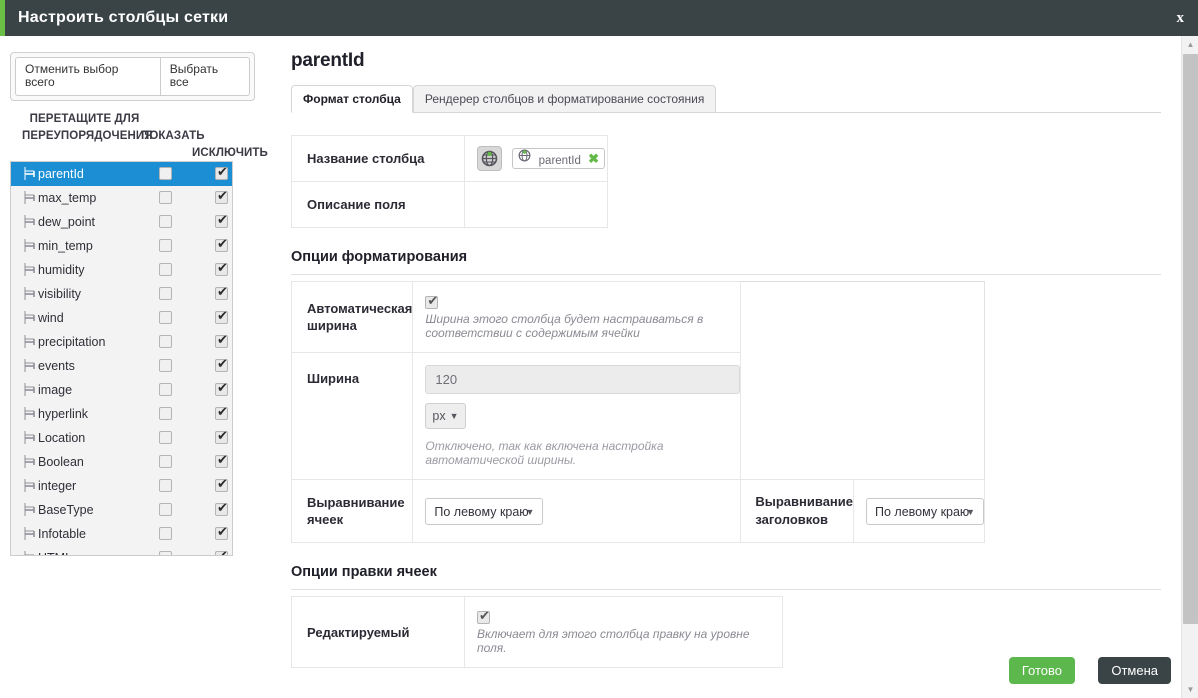 This screenshot has height=698, width=1198. Describe the element at coordinates (379, 257) in the screenshot. I see `formatting-options-title: Опции форматирования` at that location.